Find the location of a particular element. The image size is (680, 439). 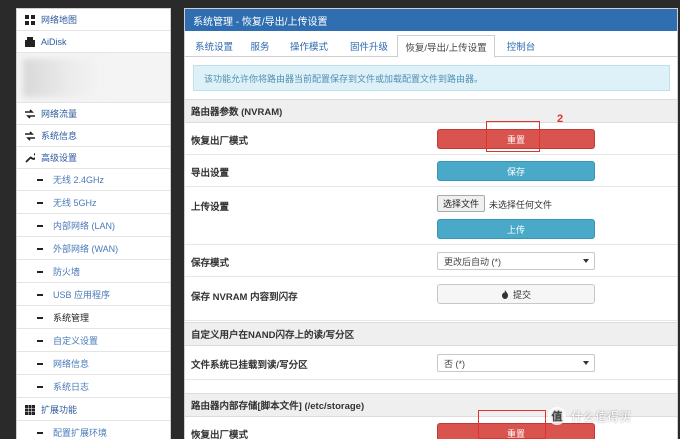

sidebar-item-extensions: 扩展功能 is located at coordinates (93, 410).